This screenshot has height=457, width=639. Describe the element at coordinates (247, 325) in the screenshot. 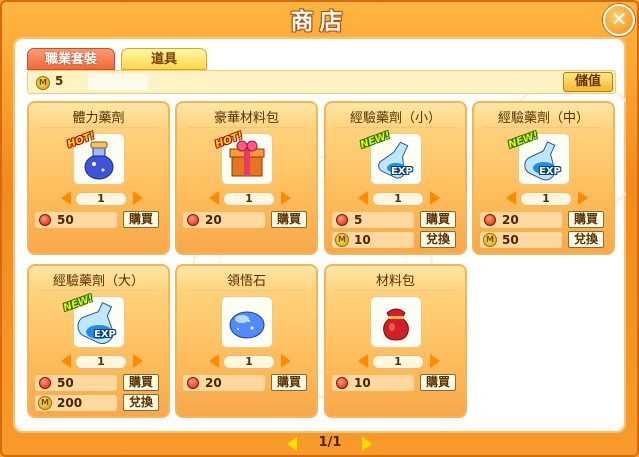

I see `blue-stone-icon` at that location.